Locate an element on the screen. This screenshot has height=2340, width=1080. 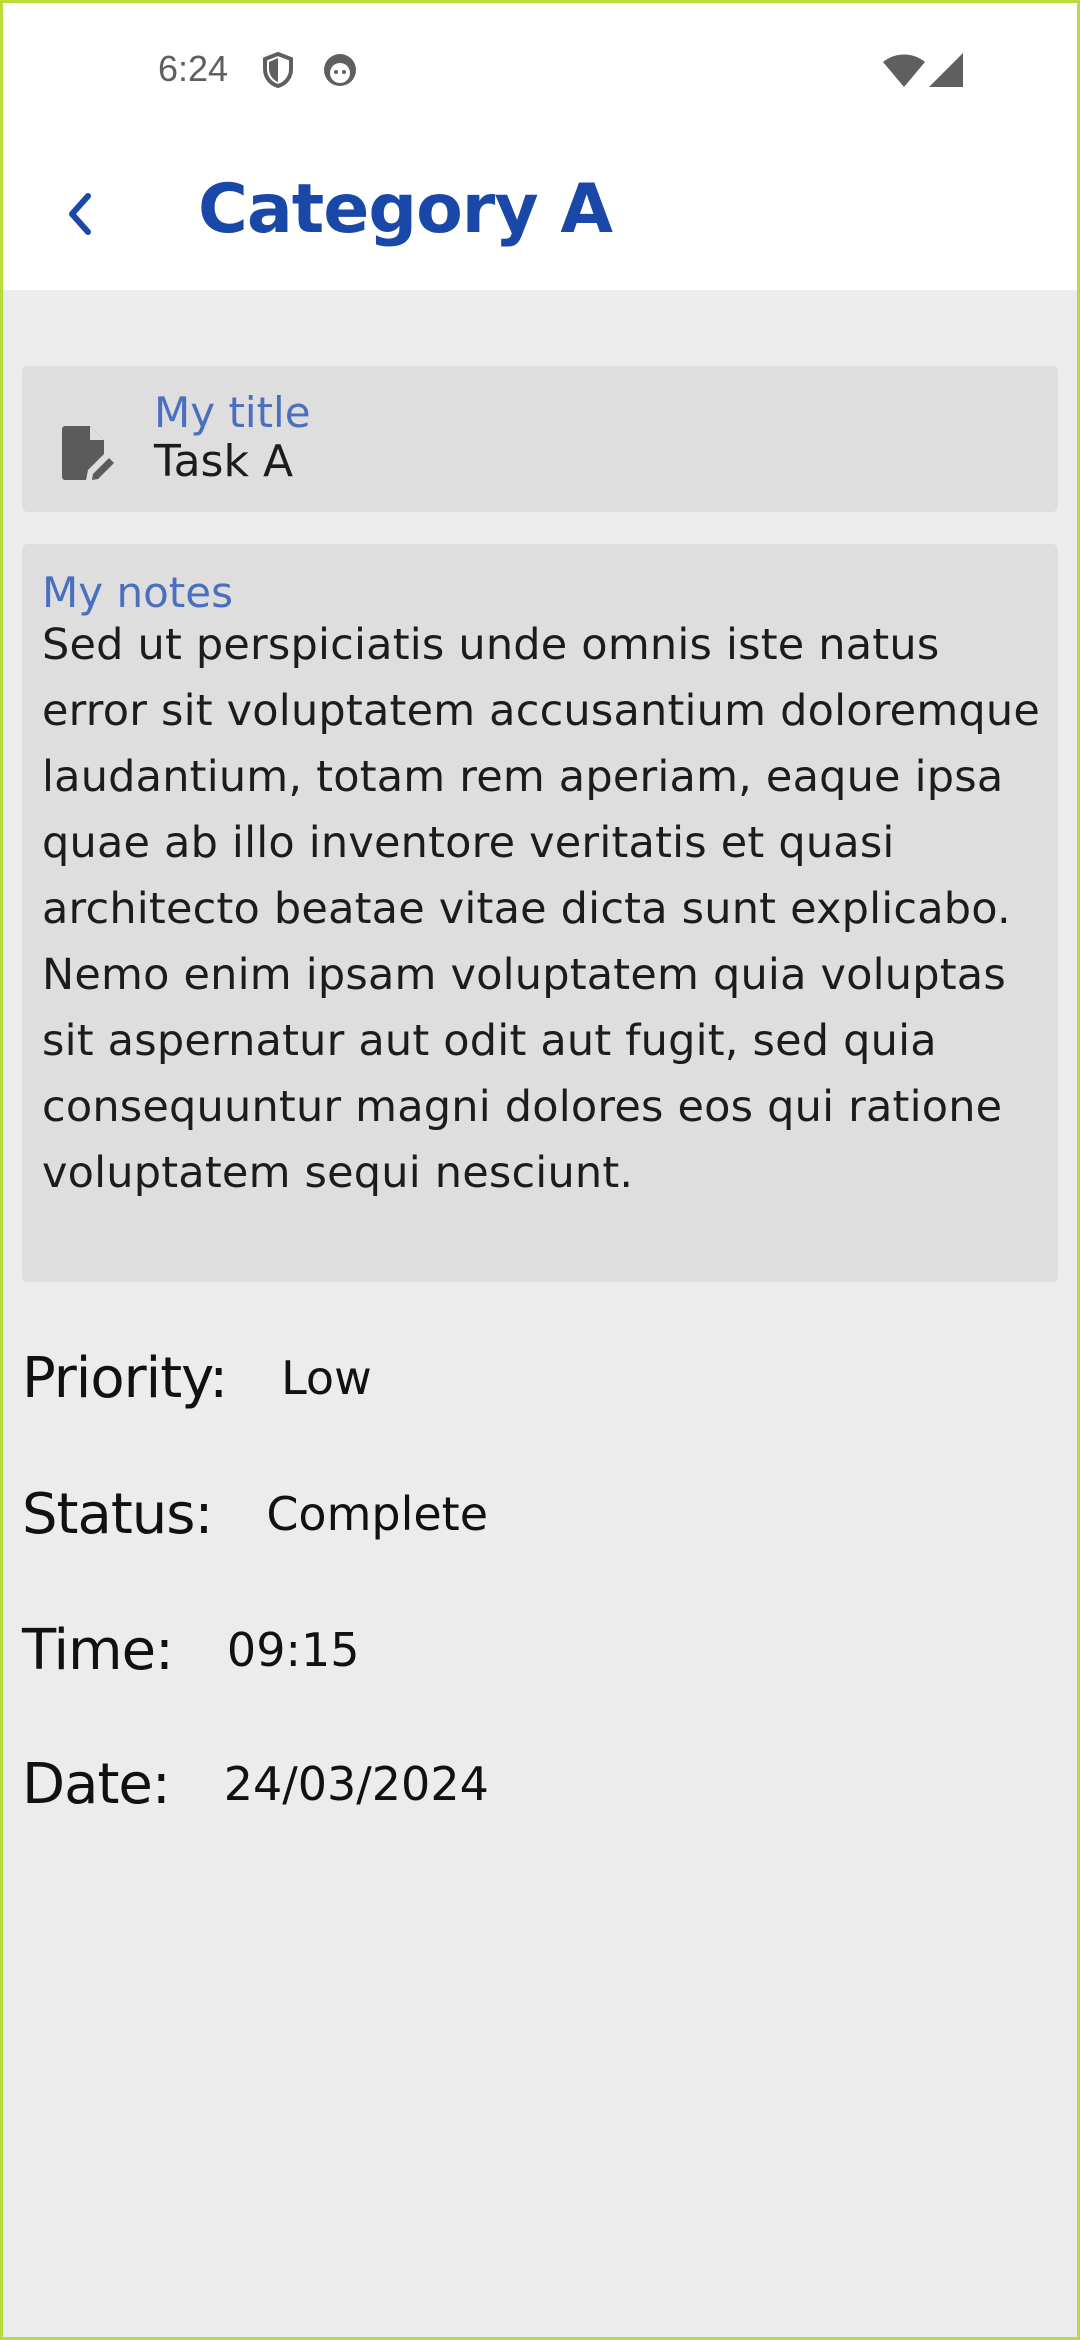
face-icon is located at coordinates (340, 72).